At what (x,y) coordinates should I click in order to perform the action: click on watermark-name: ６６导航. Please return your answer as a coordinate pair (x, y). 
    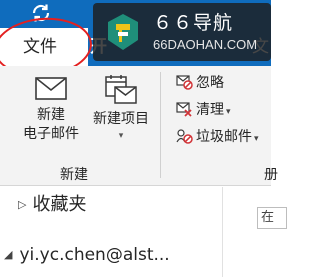
    Looking at the image, I should click on (193, 23).